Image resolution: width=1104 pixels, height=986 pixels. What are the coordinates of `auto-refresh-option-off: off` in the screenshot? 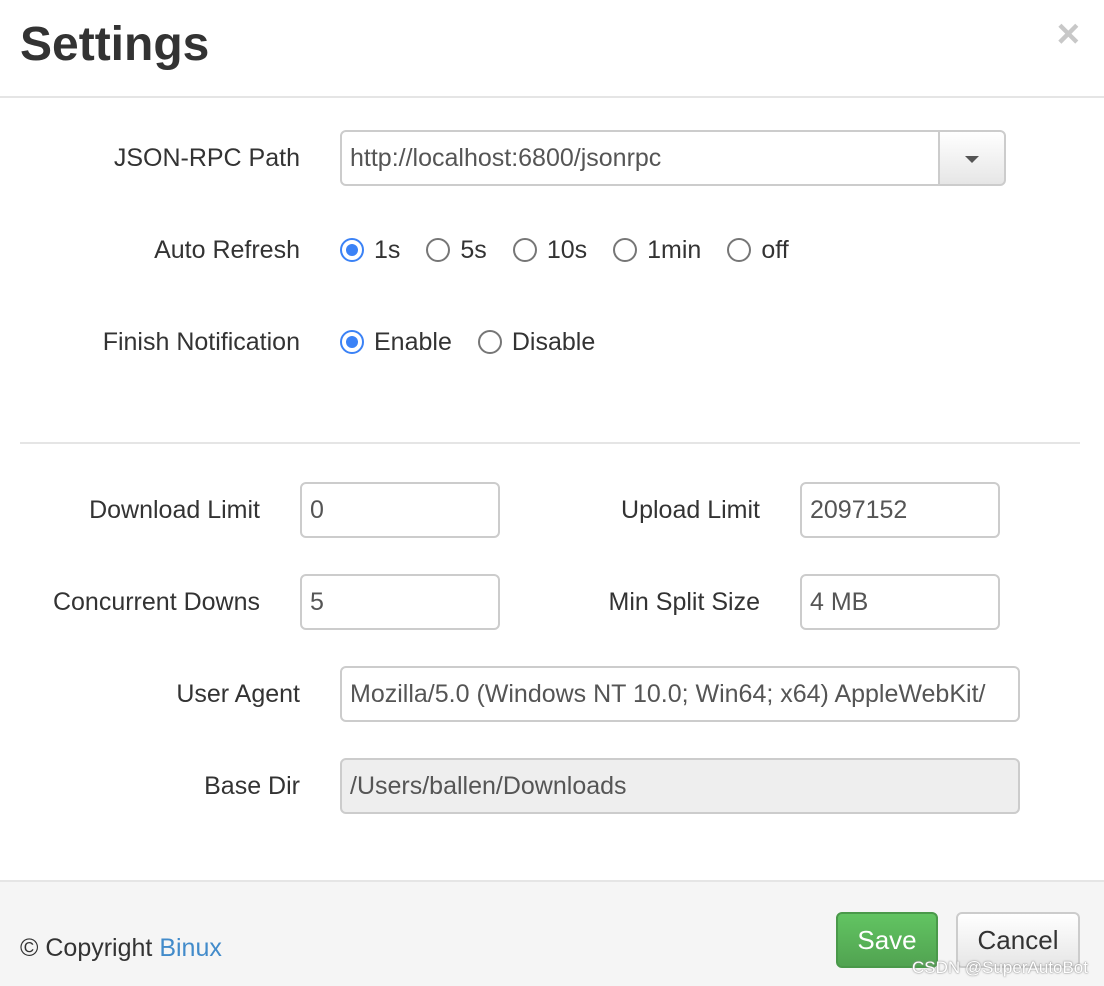 It's located at (758, 250).